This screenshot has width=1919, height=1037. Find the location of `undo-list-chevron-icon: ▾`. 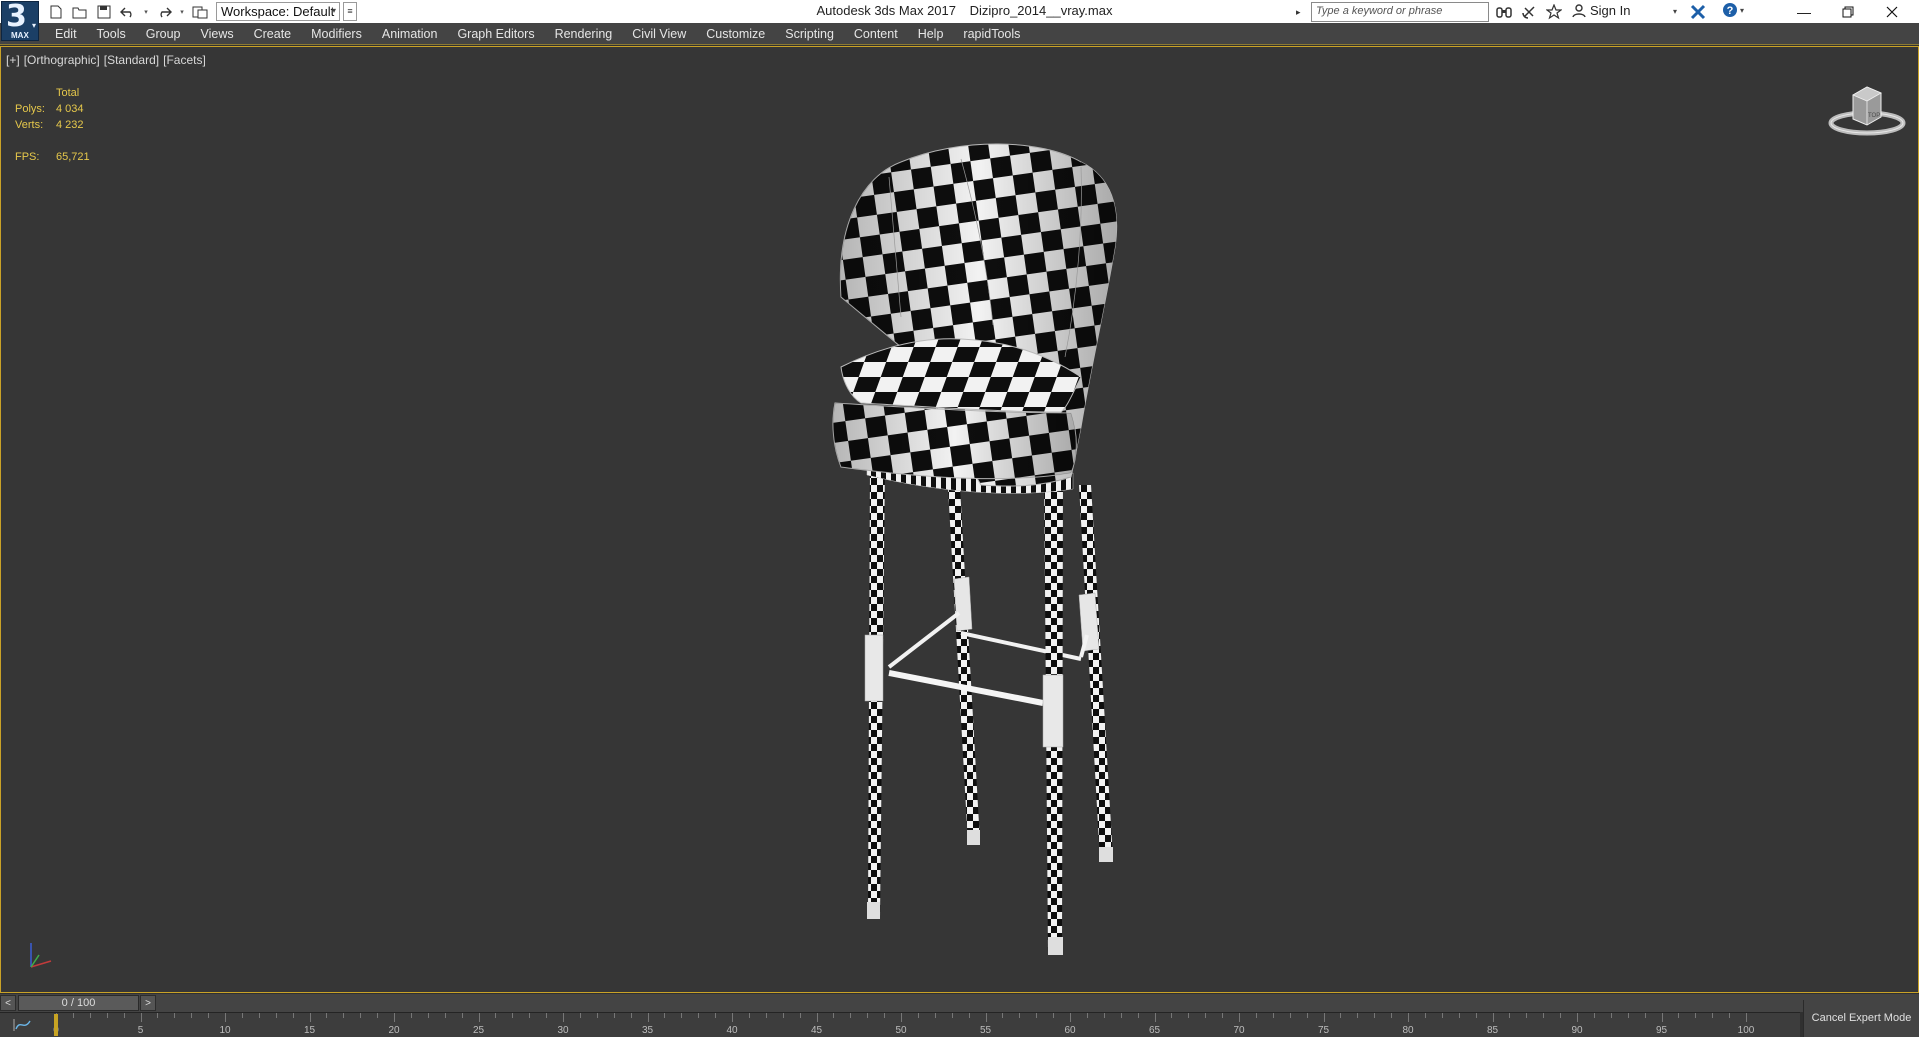

undo-list-chevron-icon: ▾ is located at coordinates (146, 12).